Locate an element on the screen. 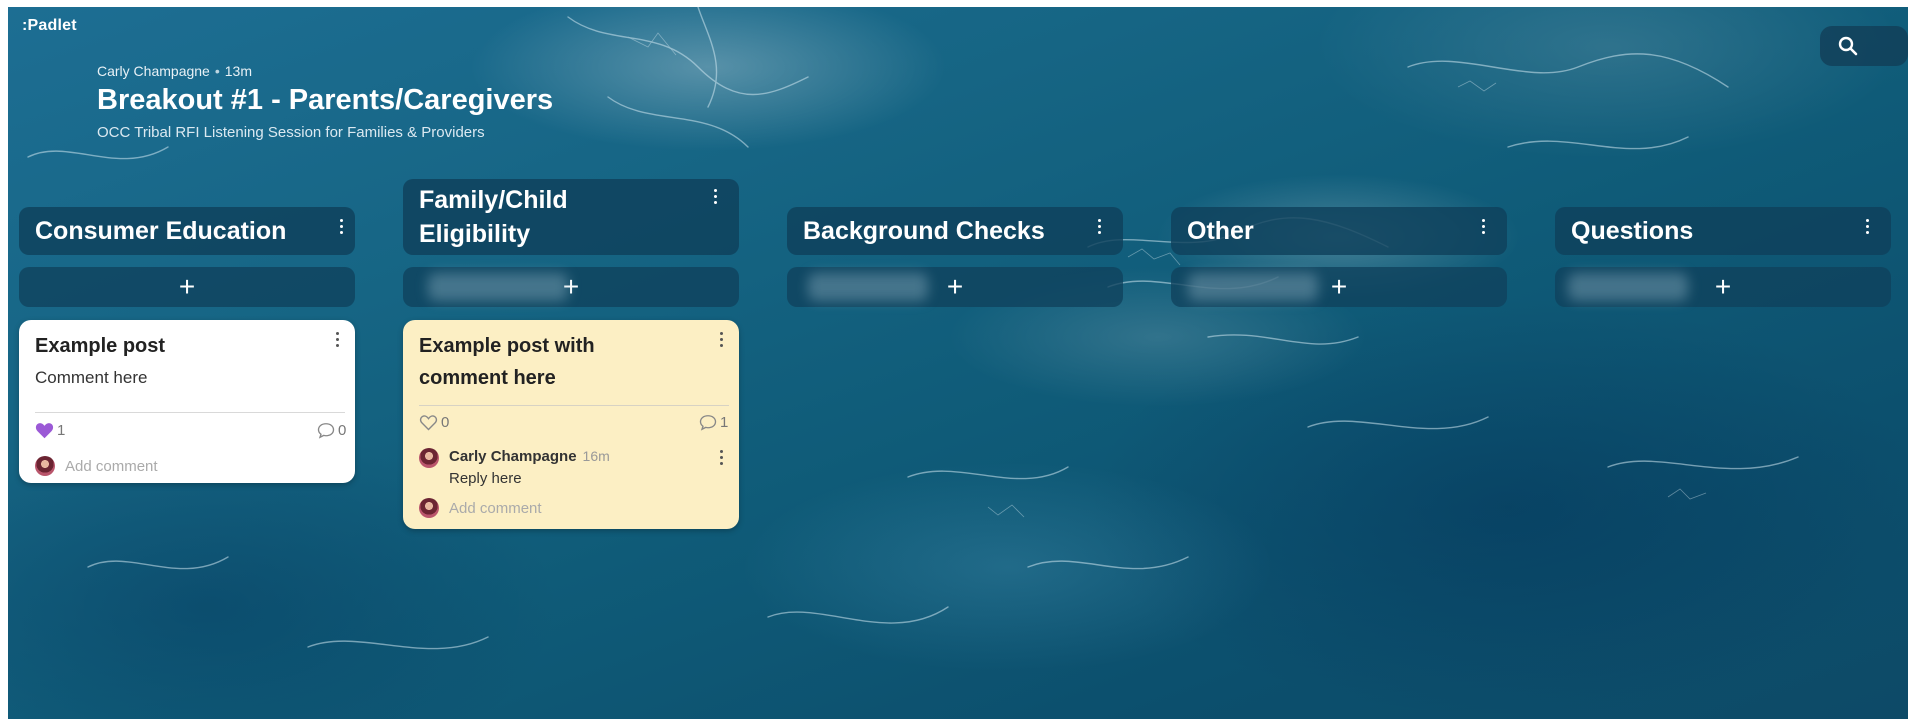 This screenshot has height=719, width=1908. section-title: Other is located at coordinates (1220, 231).